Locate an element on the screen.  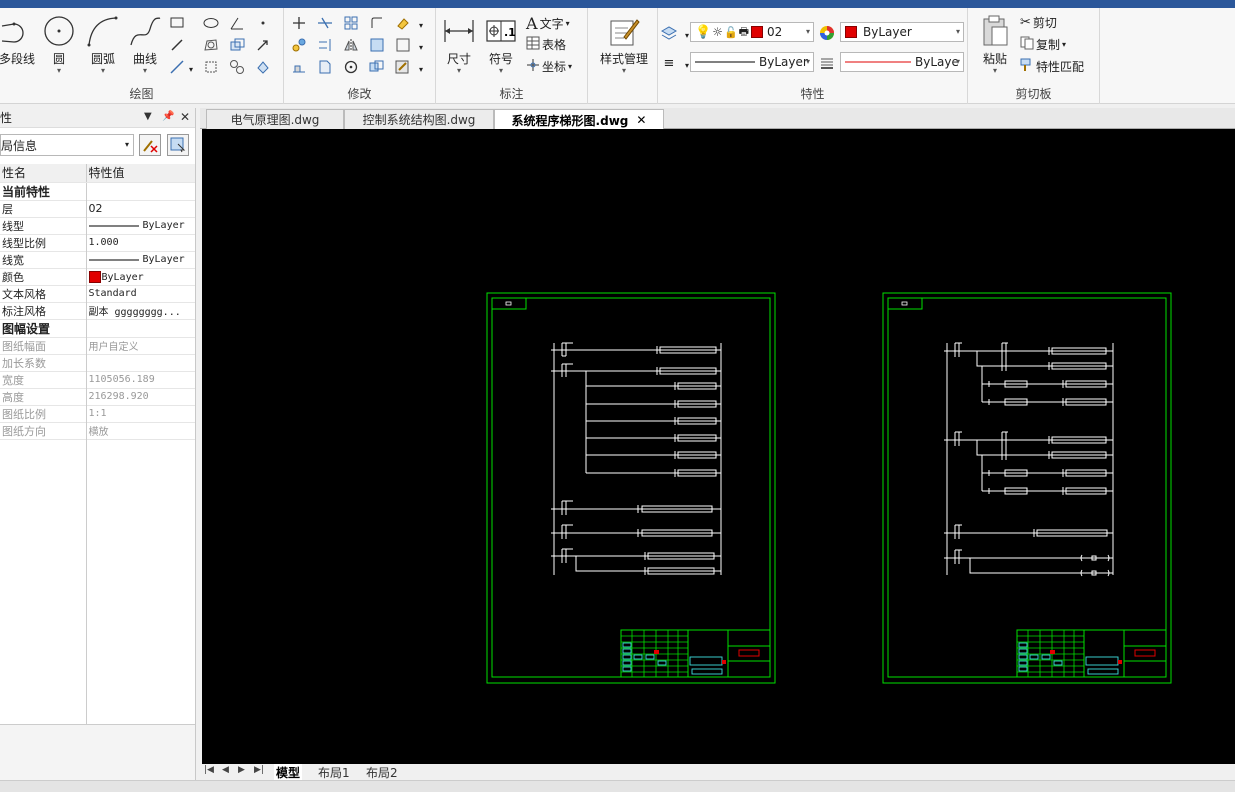
fill-icon is located at coordinates (263, 67).